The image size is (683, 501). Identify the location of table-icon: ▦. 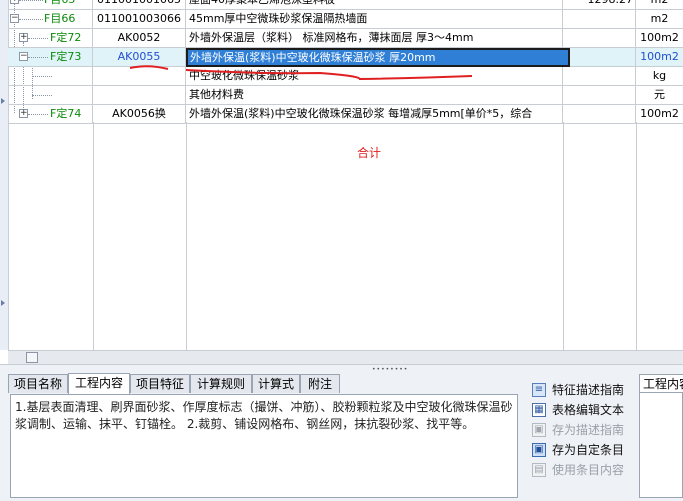
(539, 410).